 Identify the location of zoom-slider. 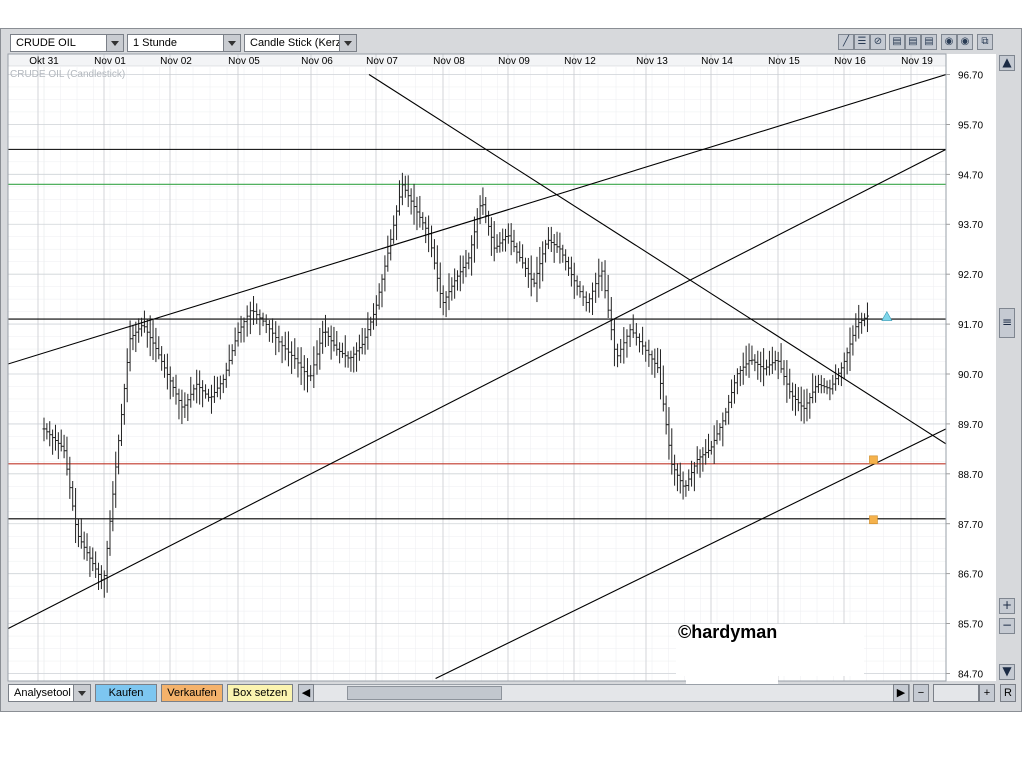
(956, 693).